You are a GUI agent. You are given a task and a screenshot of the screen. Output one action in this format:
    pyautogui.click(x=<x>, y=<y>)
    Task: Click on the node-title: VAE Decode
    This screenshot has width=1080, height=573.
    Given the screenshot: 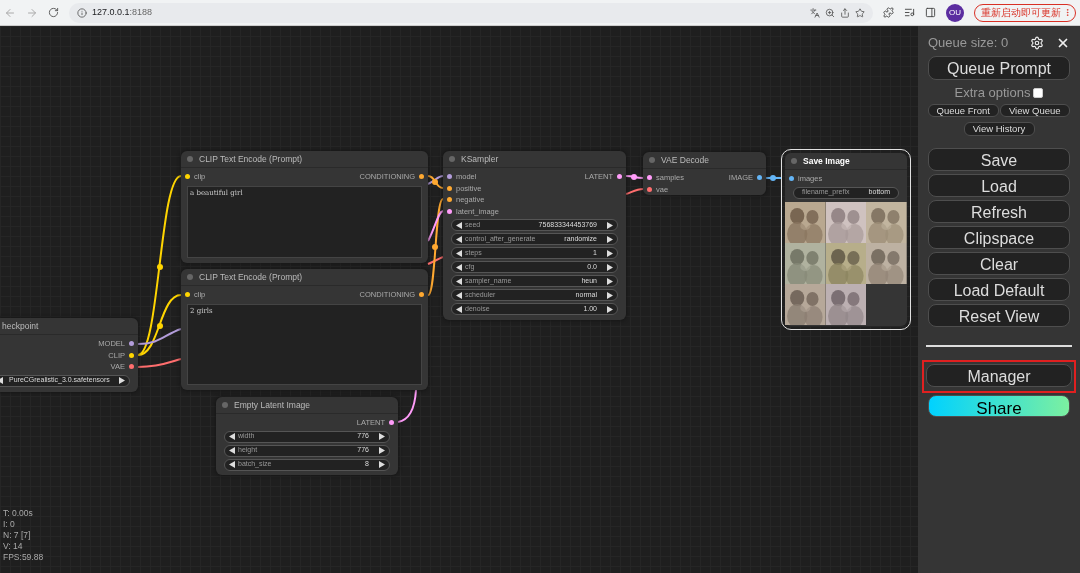 What is the action you would take?
    pyautogui.click(x=685, y=160)
    